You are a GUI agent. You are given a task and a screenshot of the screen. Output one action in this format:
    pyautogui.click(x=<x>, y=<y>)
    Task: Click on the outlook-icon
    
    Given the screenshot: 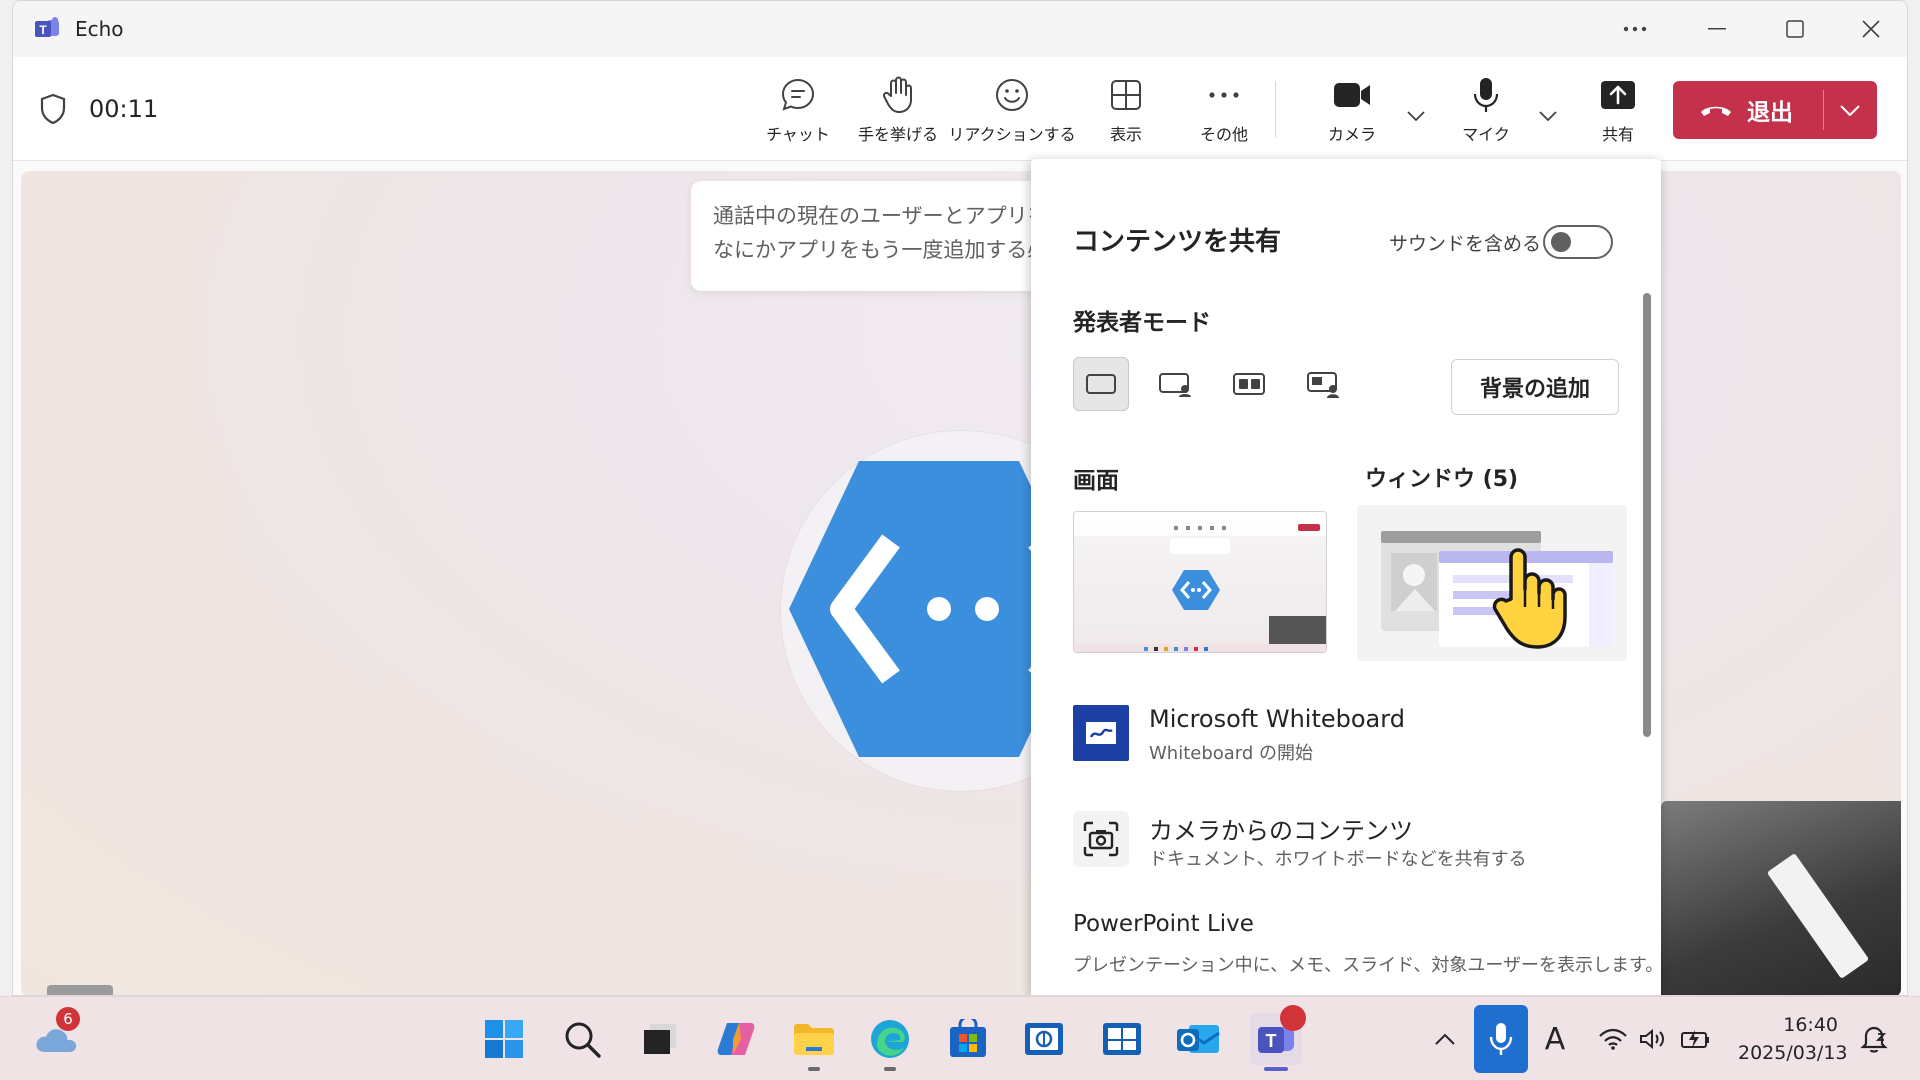 What is the action you would take?
    pyautogui.click(x=1198, y=1039)
    